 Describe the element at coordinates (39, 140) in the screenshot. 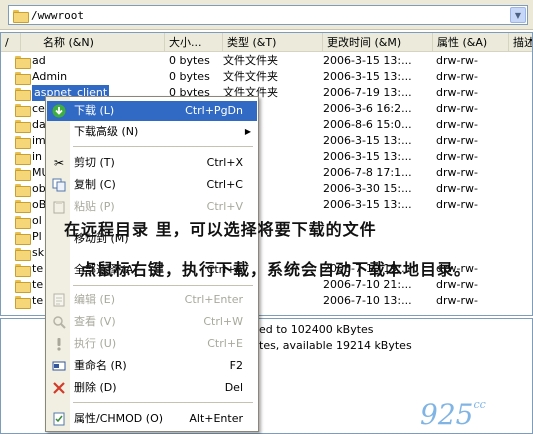

I see `file-name: im` at that location.